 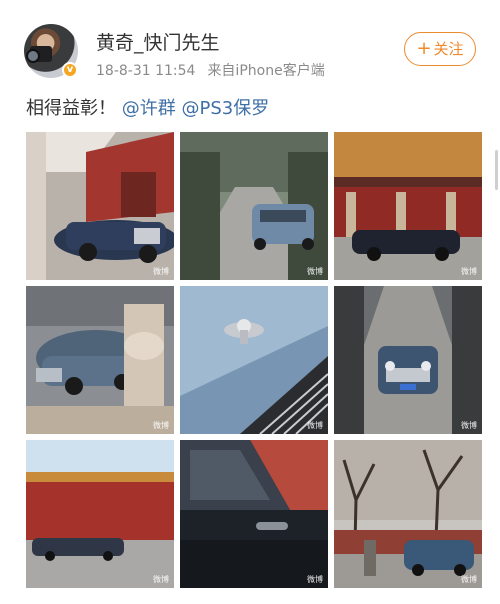 I want to click on verified-badge-icon: v, so click(x=70, y=70).